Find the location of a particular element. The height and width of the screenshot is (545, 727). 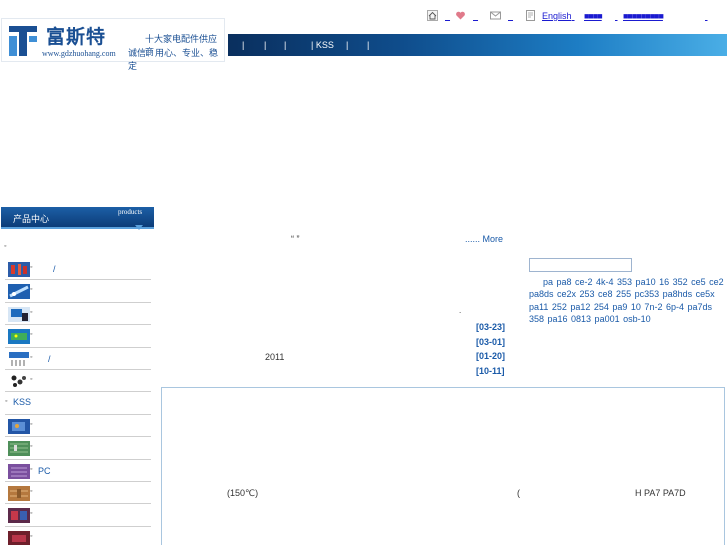

category-item-pc: ◦ PC is located at coordinates (78, 471).